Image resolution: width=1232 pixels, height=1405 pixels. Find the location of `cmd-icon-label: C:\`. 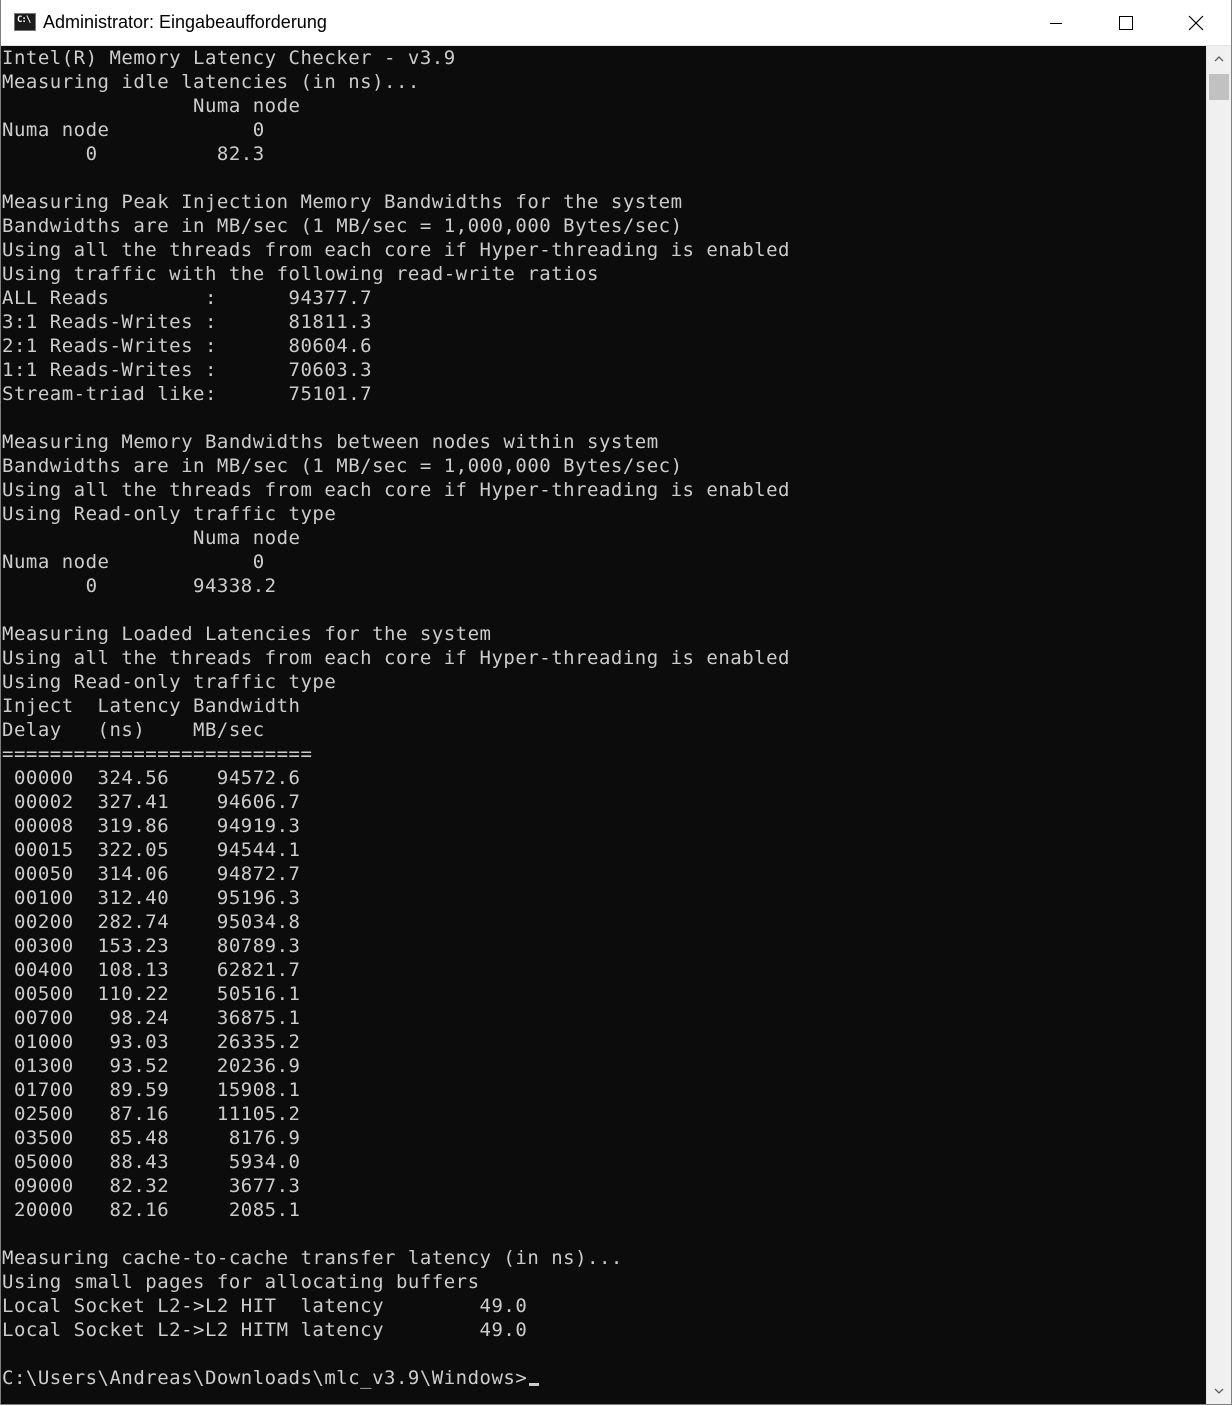

cmd-icon-label: C:\ is located at coordinates (24, 20).